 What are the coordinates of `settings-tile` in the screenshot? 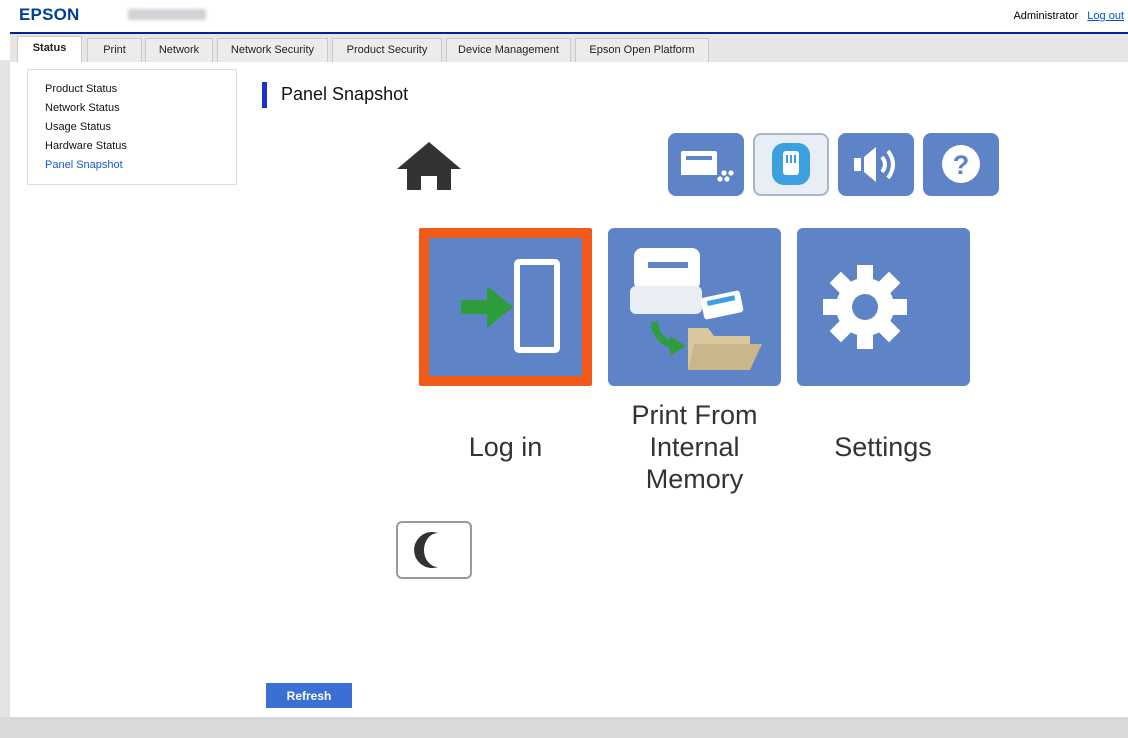 It's located at (883, 307).